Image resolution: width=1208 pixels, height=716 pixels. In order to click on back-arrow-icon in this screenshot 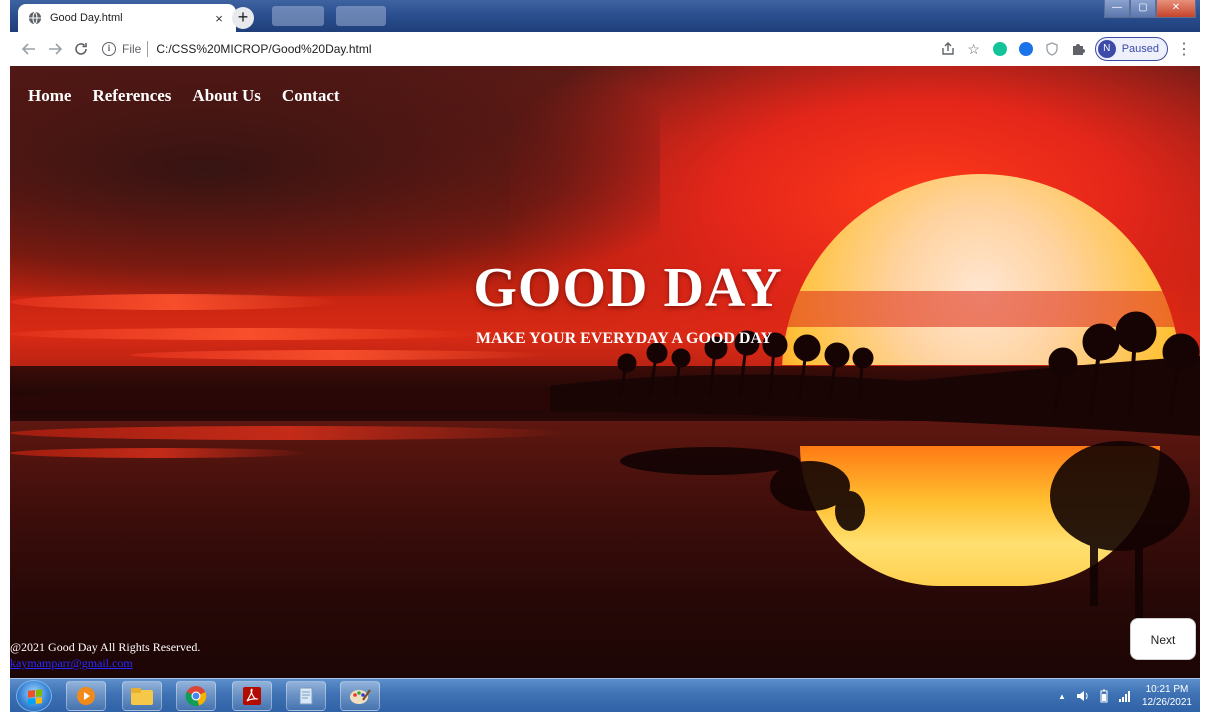, I will do `click(28, 49)`.